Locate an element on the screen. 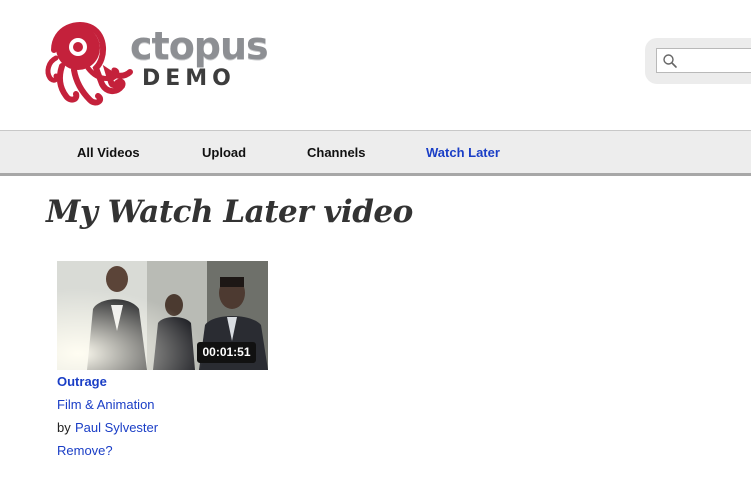 This screenshot has height=487, width=751. search-input is located at coordinates (716, 60).